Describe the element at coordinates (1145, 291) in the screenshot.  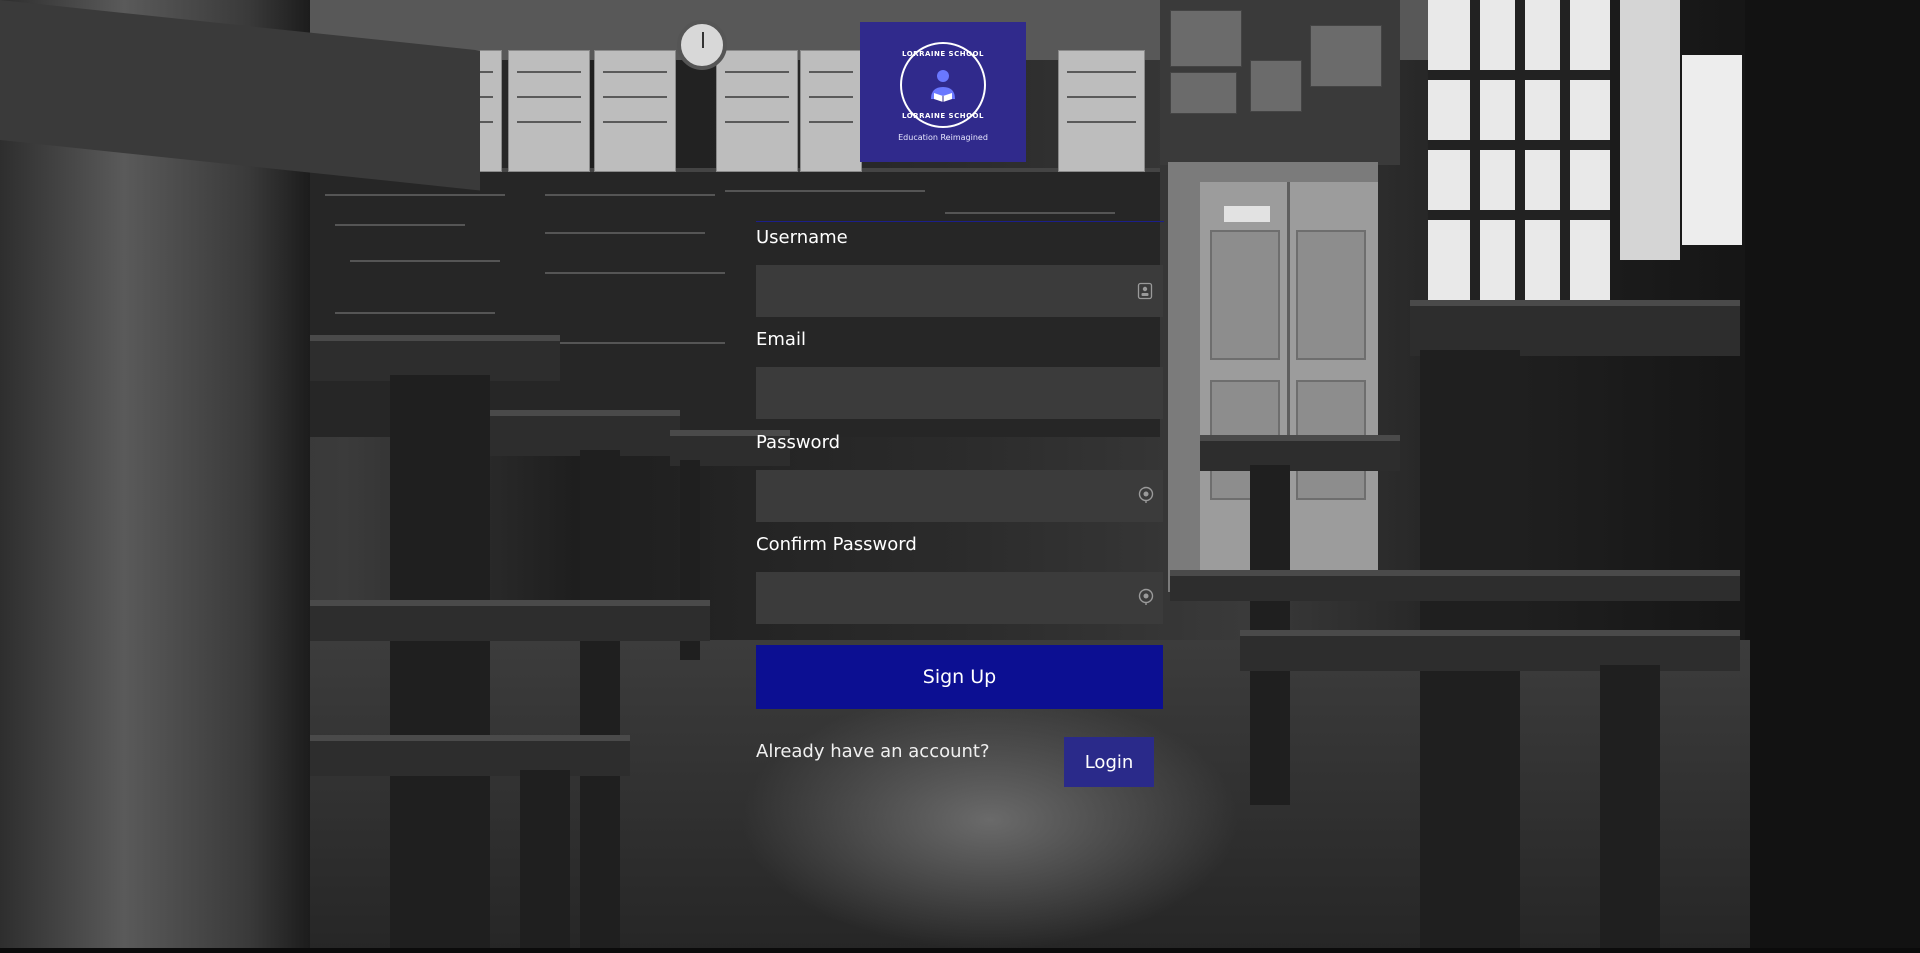
I see `contact-card-icon` at that location.